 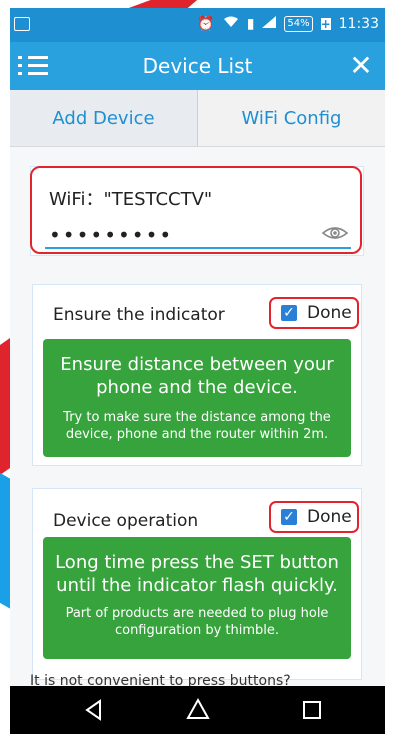 What do you see at coordinates (298, 24) in the screenshot?
I see `battery-indicator: 54%` at bounding box center [298, 24].